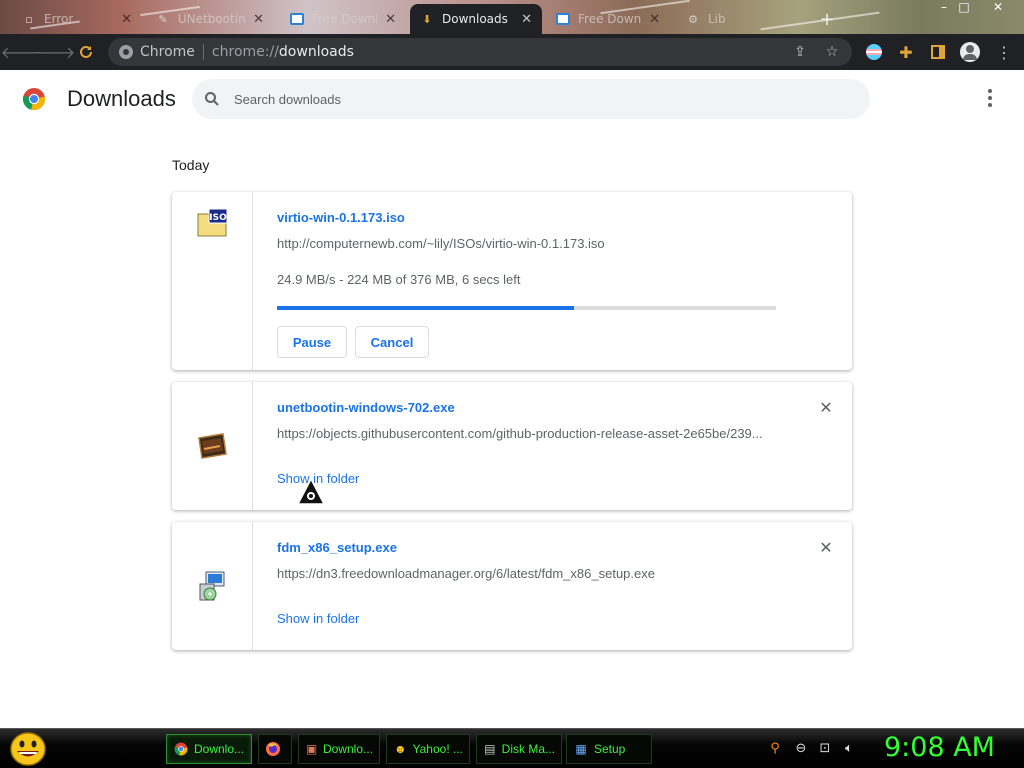 This screenshot has width=1024, height=768. I want to click on settings-icon: ⚙, so click(693, 19).